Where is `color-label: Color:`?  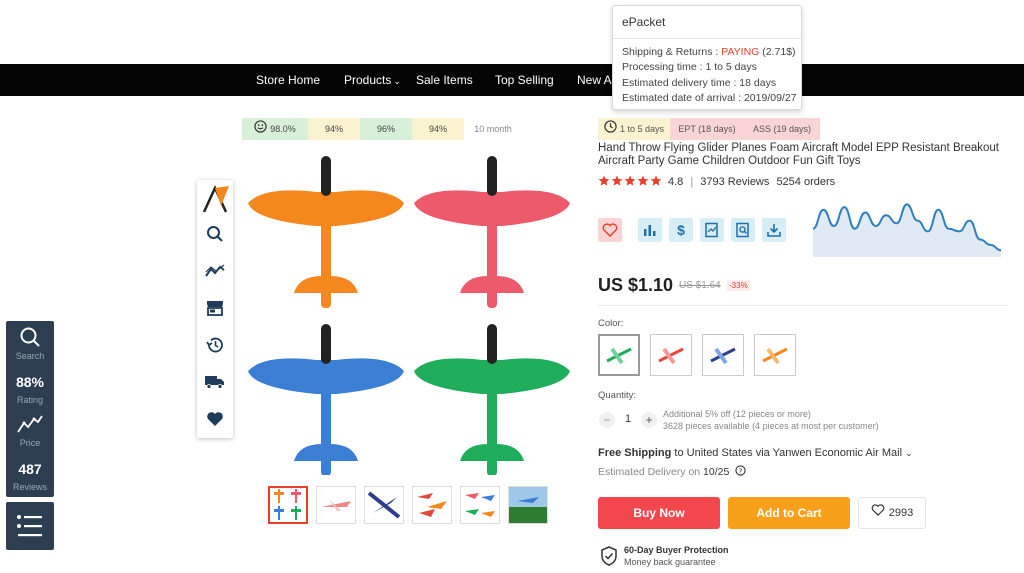 color-label: Color: is located at coordinates (611, 323).